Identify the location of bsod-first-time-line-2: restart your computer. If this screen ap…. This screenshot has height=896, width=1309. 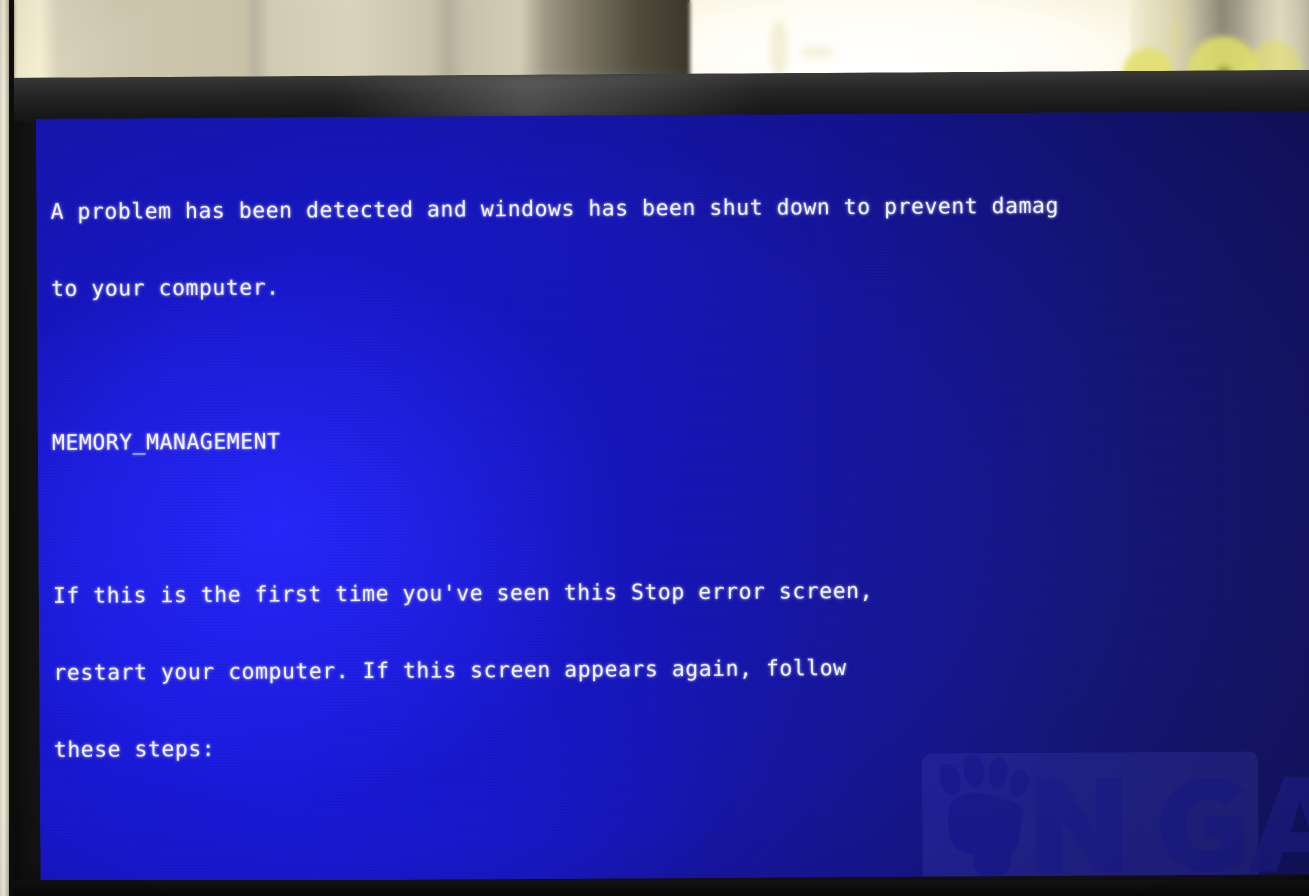
(450, 670).